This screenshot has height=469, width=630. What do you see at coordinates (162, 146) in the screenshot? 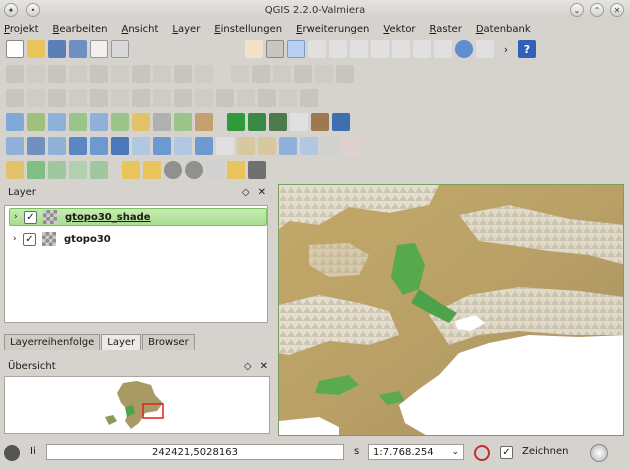
I see `measure-icon` at bounding box center [162, 146].